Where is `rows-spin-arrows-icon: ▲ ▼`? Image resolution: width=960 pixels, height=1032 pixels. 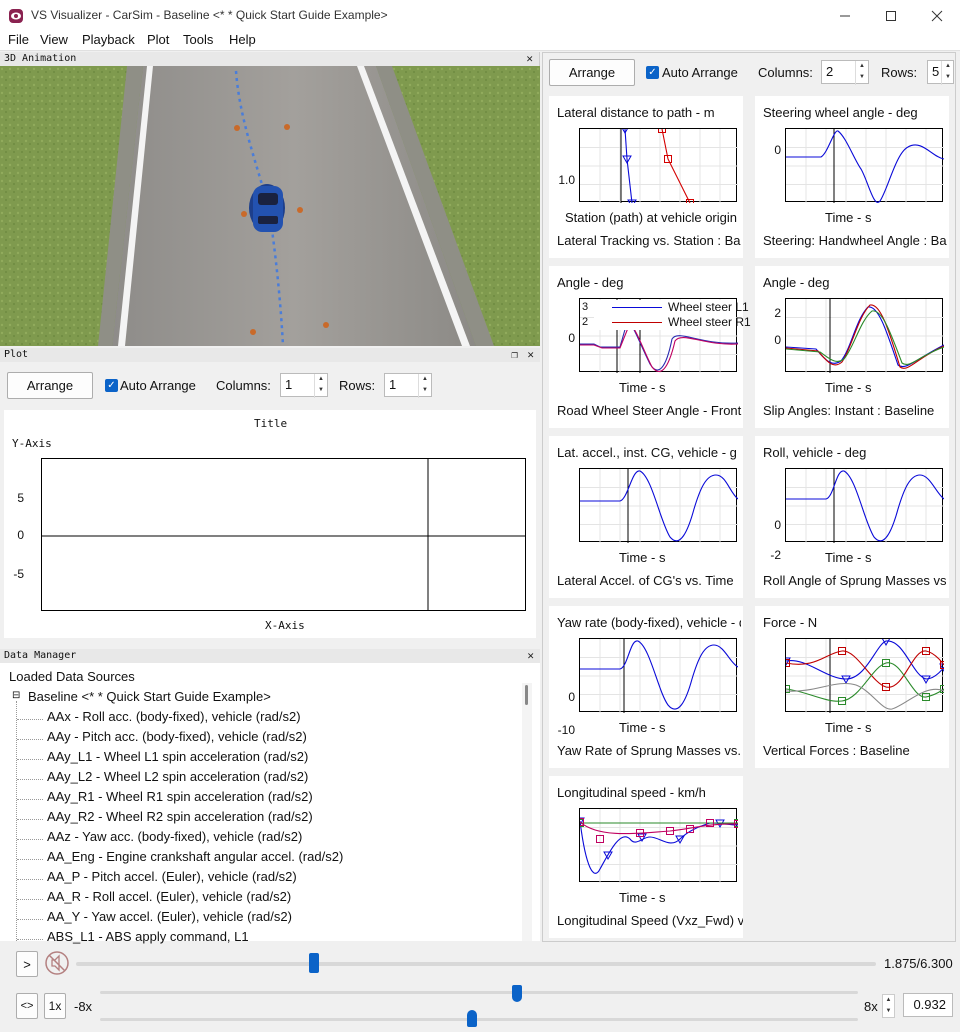 rows-spin-arrows-icon: ▲ ▼ is located at coordinates (424, 386).